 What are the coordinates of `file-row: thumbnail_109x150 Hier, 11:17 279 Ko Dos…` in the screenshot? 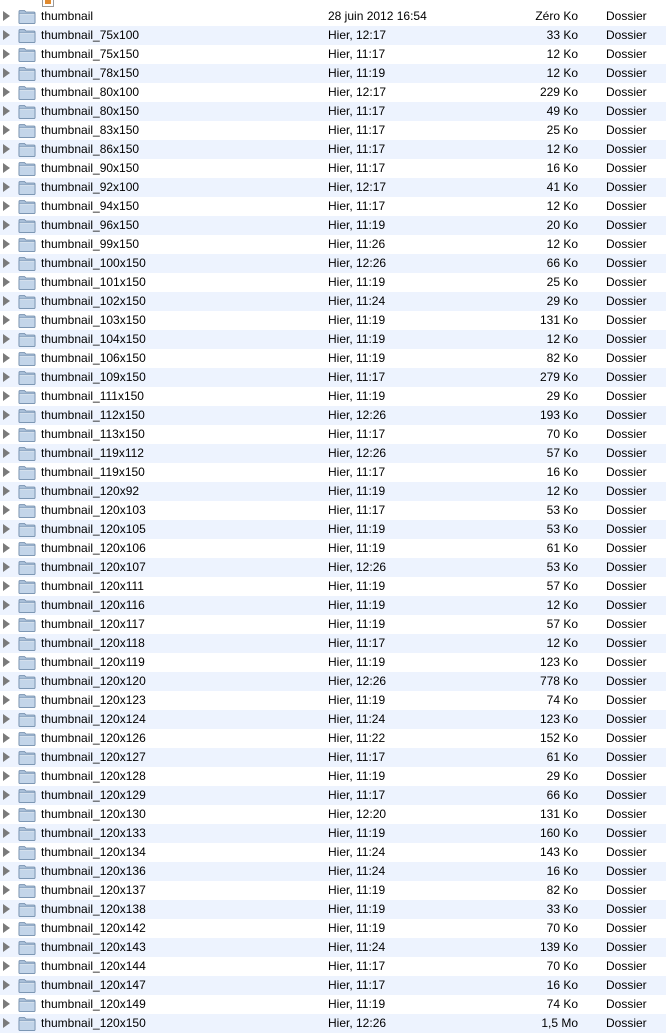 It's located at (333, 377).